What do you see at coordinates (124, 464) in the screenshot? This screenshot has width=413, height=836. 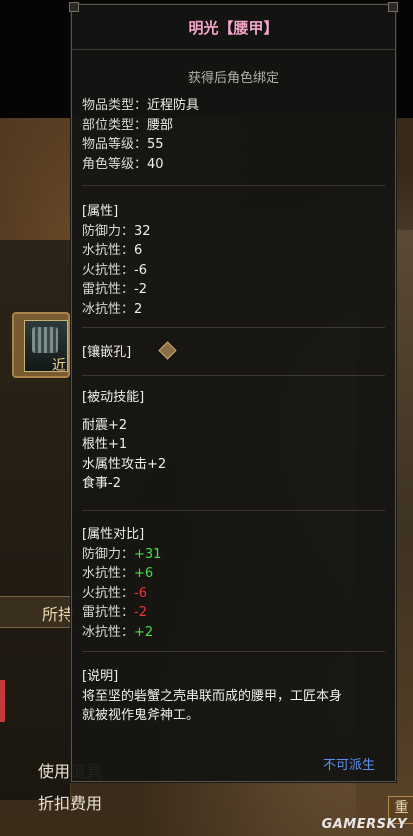 I see `passive-skill: 水属性攻击+2` at bounding box center [124, 464].